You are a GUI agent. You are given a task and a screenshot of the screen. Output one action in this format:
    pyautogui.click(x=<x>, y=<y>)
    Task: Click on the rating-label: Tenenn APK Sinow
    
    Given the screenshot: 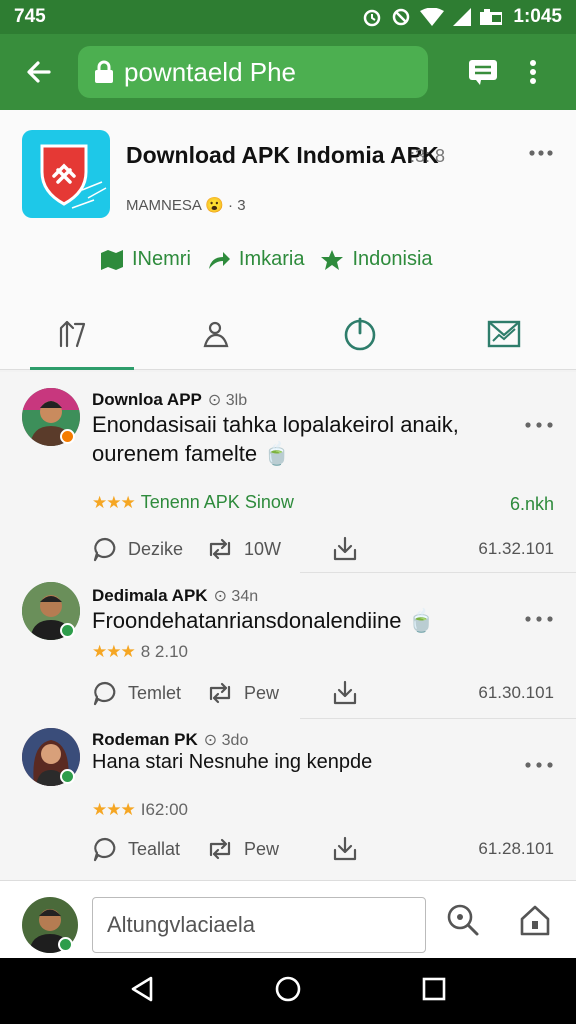 What is the action you would take?
    pyautogui.click(x=217, y=502)
    